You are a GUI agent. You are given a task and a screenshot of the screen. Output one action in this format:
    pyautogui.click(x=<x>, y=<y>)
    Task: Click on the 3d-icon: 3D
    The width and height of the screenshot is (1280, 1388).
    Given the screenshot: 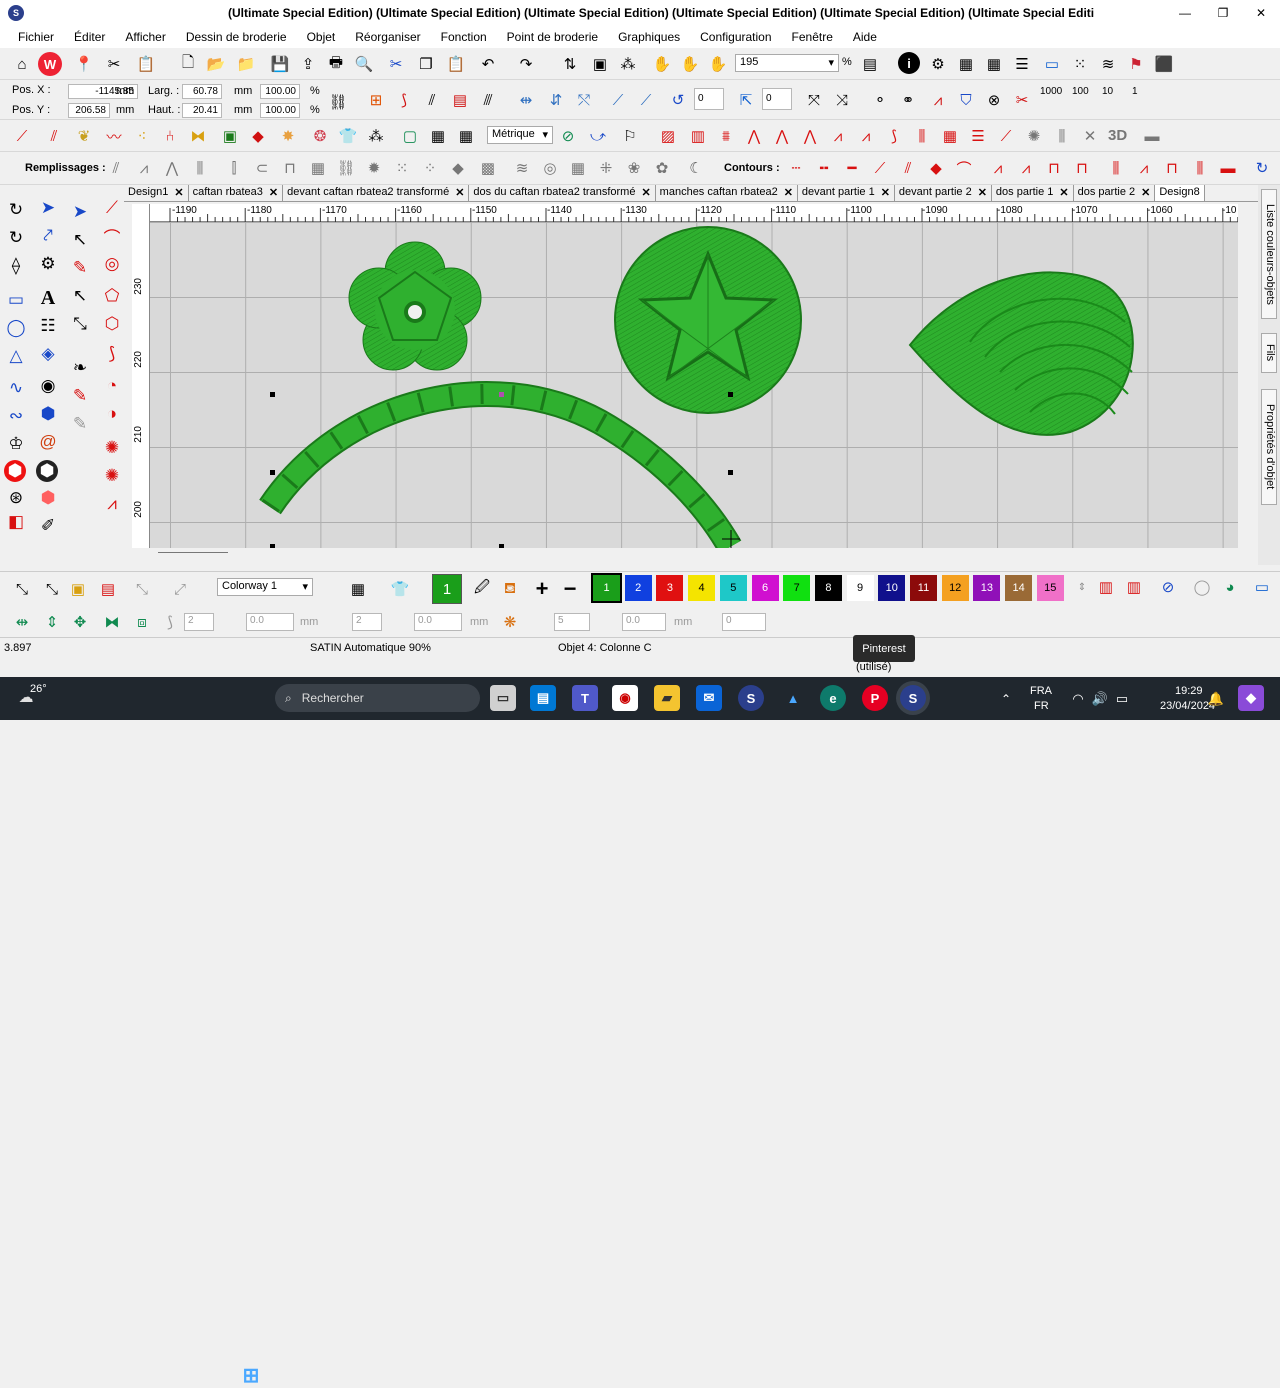 What is the action you would take?
    pyautogui.click(x=1117, y=135)
    